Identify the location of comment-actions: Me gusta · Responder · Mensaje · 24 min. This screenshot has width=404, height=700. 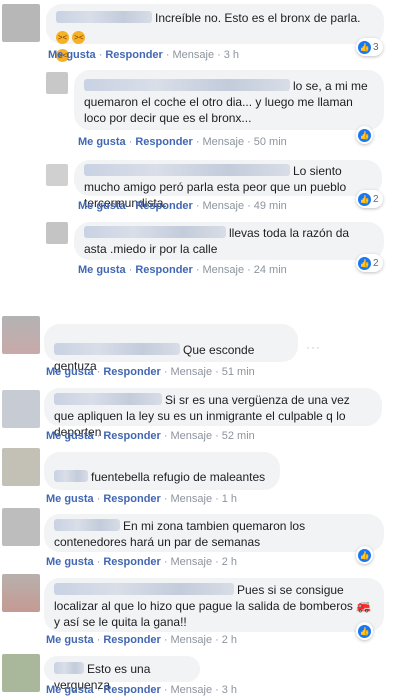
(182, 270).